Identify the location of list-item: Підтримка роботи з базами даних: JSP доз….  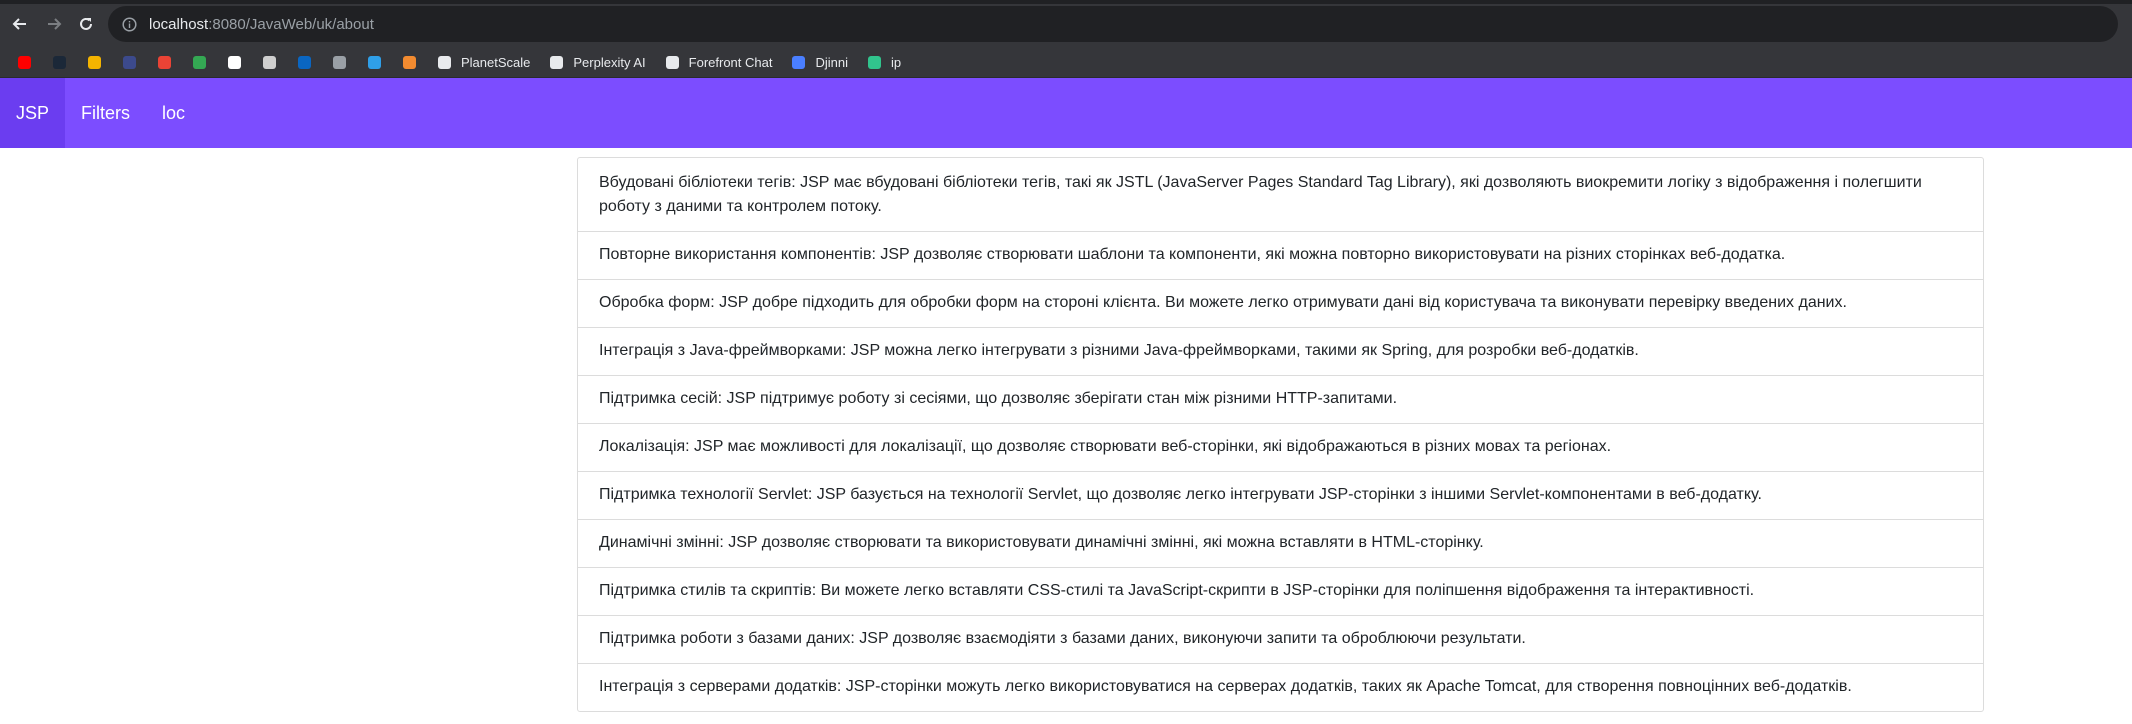
(1280, 639).